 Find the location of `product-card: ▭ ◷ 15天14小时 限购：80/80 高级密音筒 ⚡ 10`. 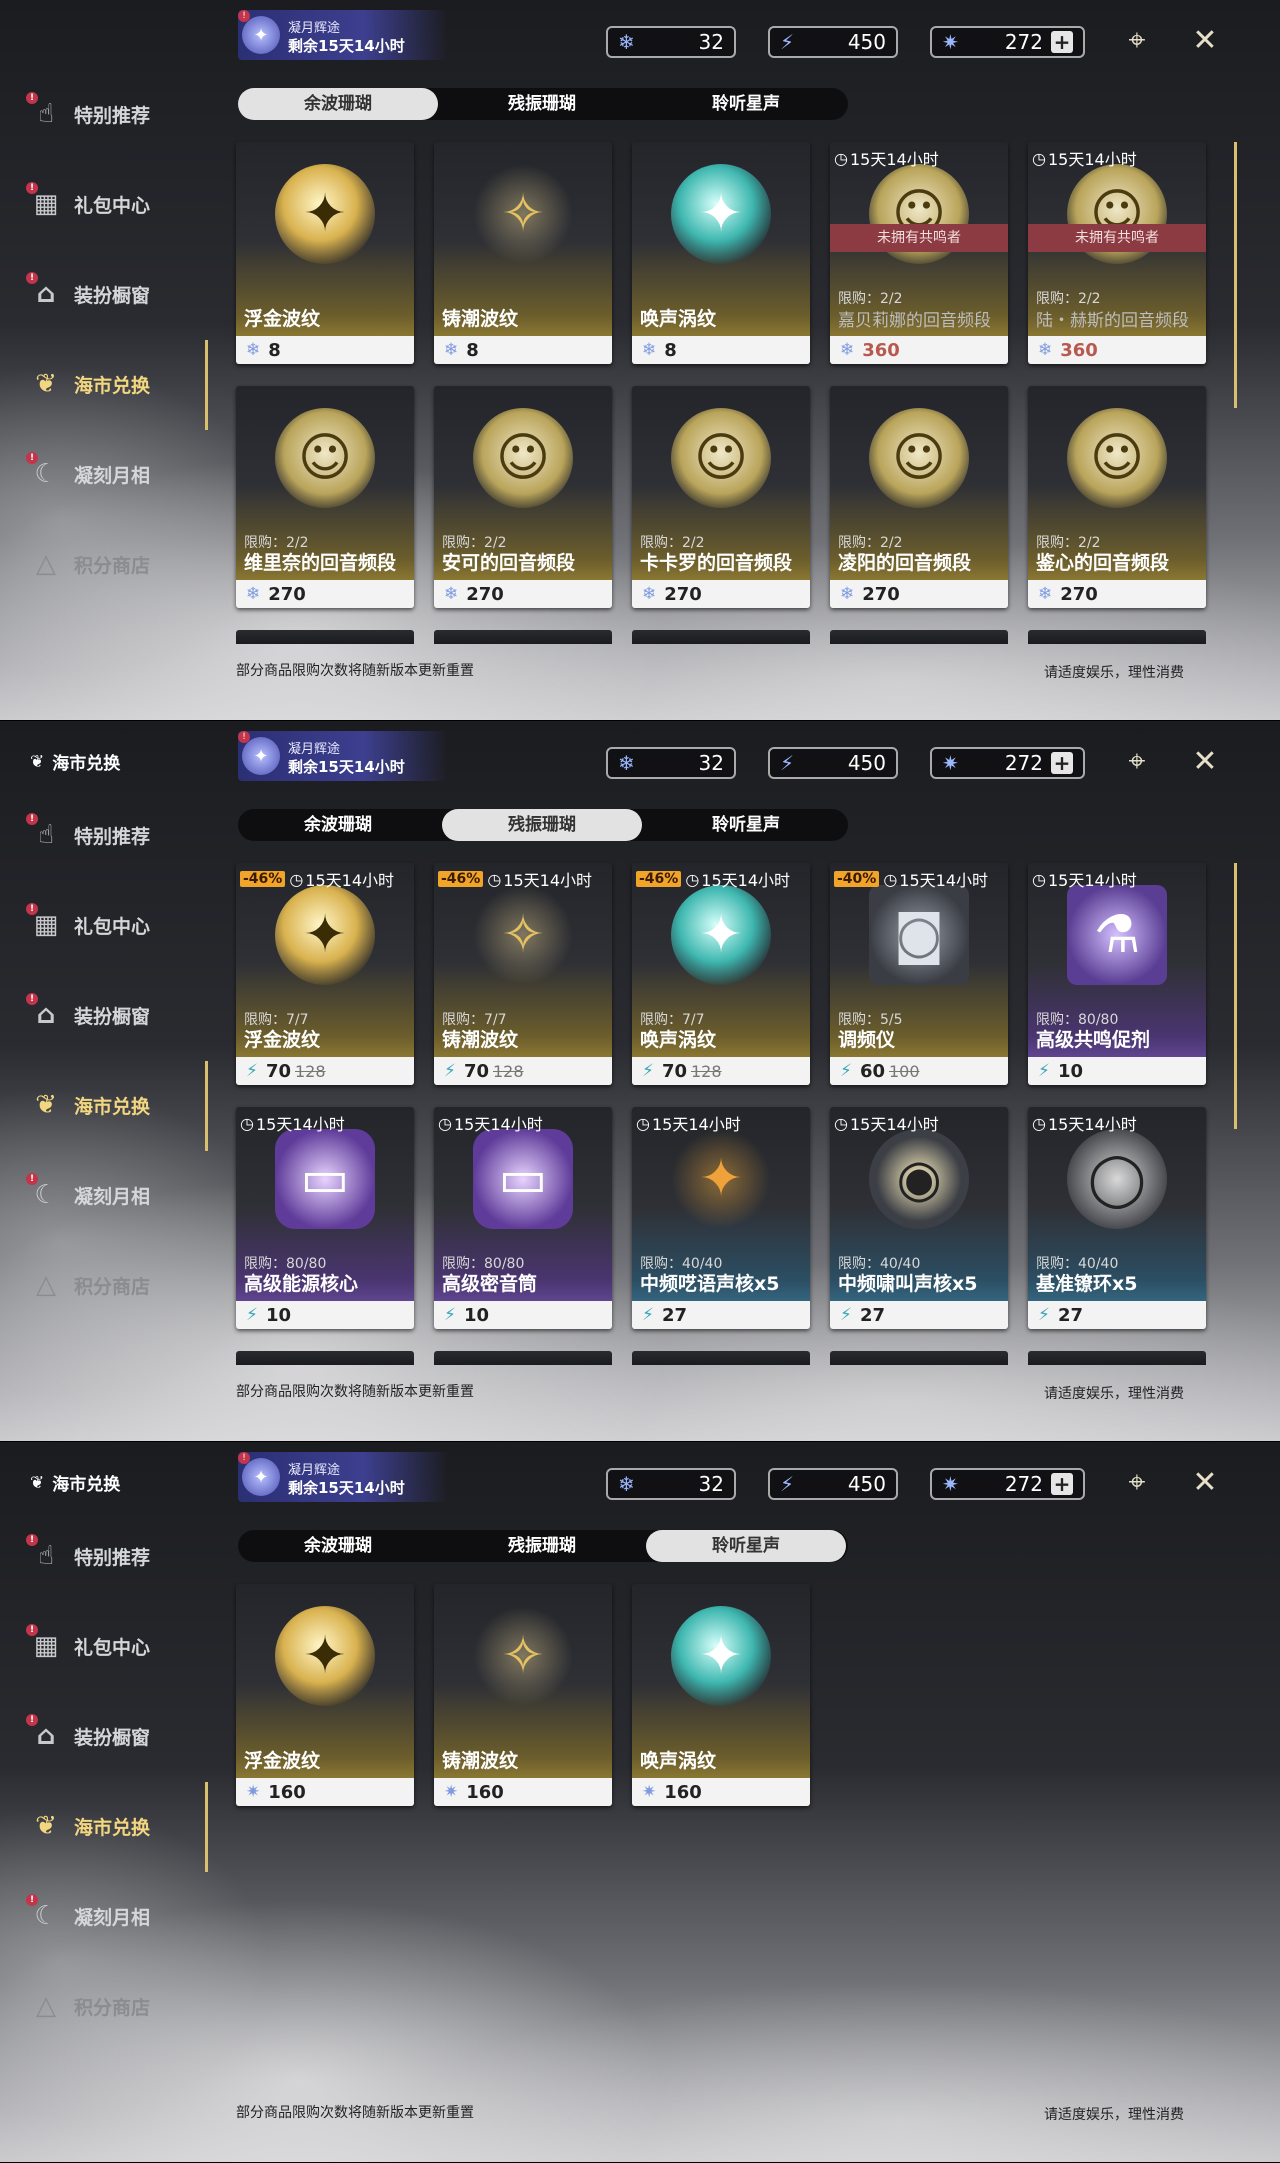

product-card: ▭ ◷ 15天14小时 限购：80/80 高级密音筒 ⚡ 10 is located at coordinates (523, 1218).